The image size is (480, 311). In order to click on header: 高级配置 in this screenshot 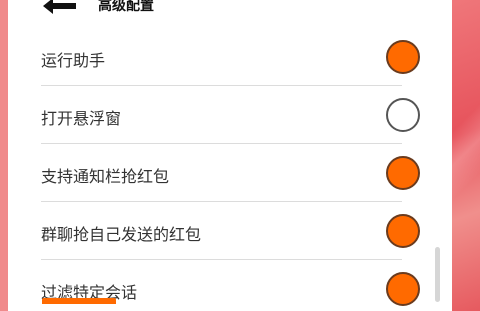, I will do `click(230, 11)`.